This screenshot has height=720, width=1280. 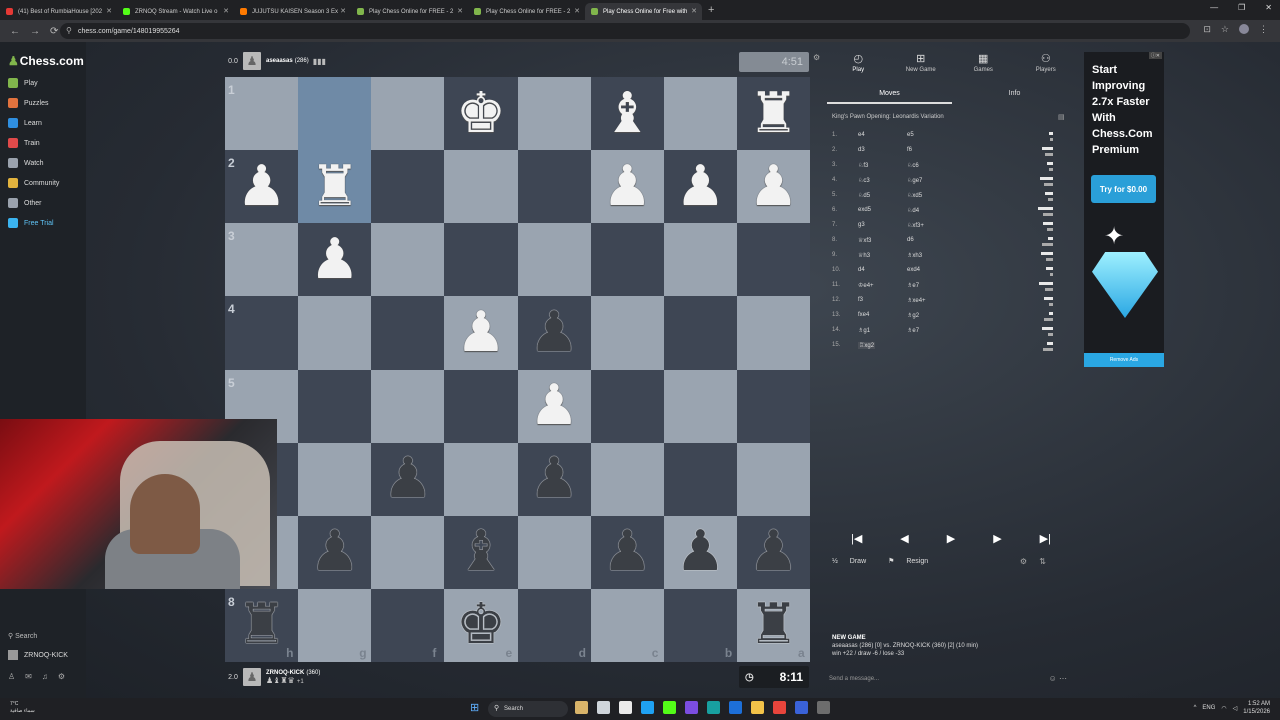 What do you see at coordinates (779, 707) in the screenshot?
I see `chrome-icon` at bounding box center [779, 707].